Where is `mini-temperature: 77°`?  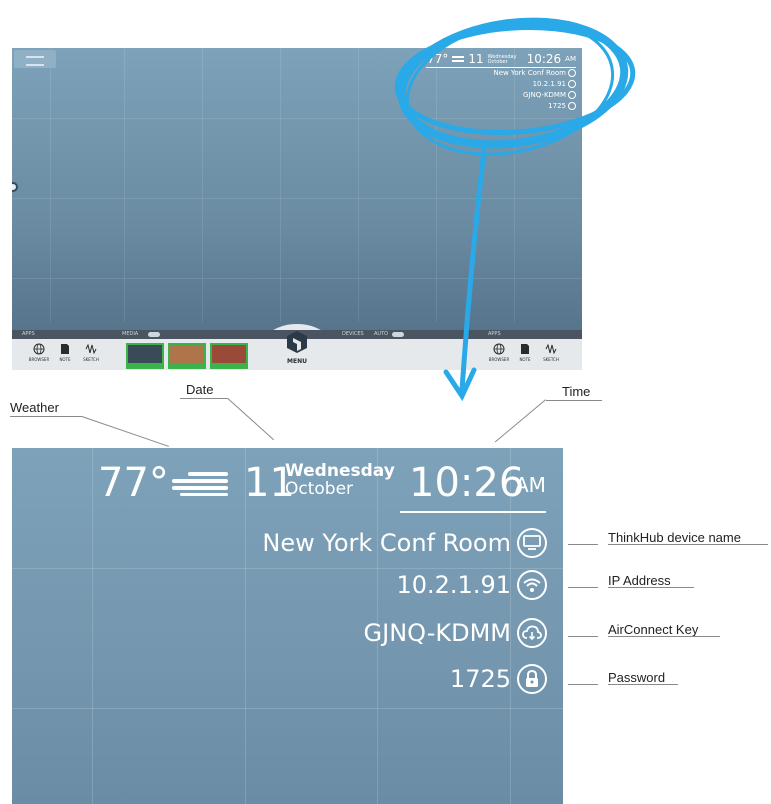 mini-temperature: 77° is located at coordinates (438, 59).